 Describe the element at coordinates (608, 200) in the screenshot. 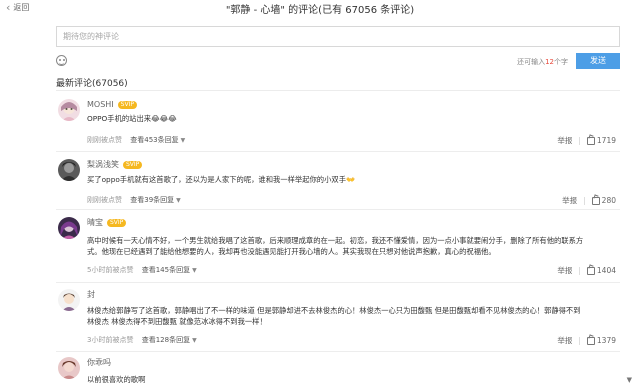

I see `like-count: 280` at that location.